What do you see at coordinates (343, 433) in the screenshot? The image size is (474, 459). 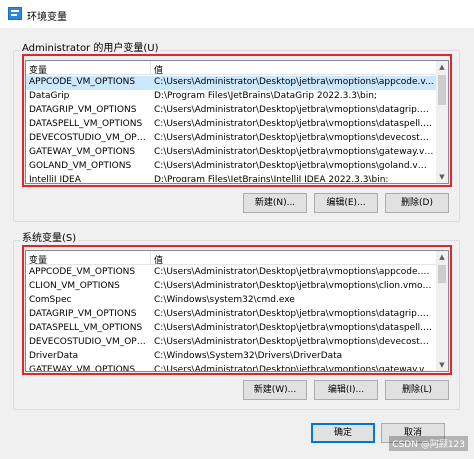 I see `ok-button: 确定` at bounding box center [343, 433].